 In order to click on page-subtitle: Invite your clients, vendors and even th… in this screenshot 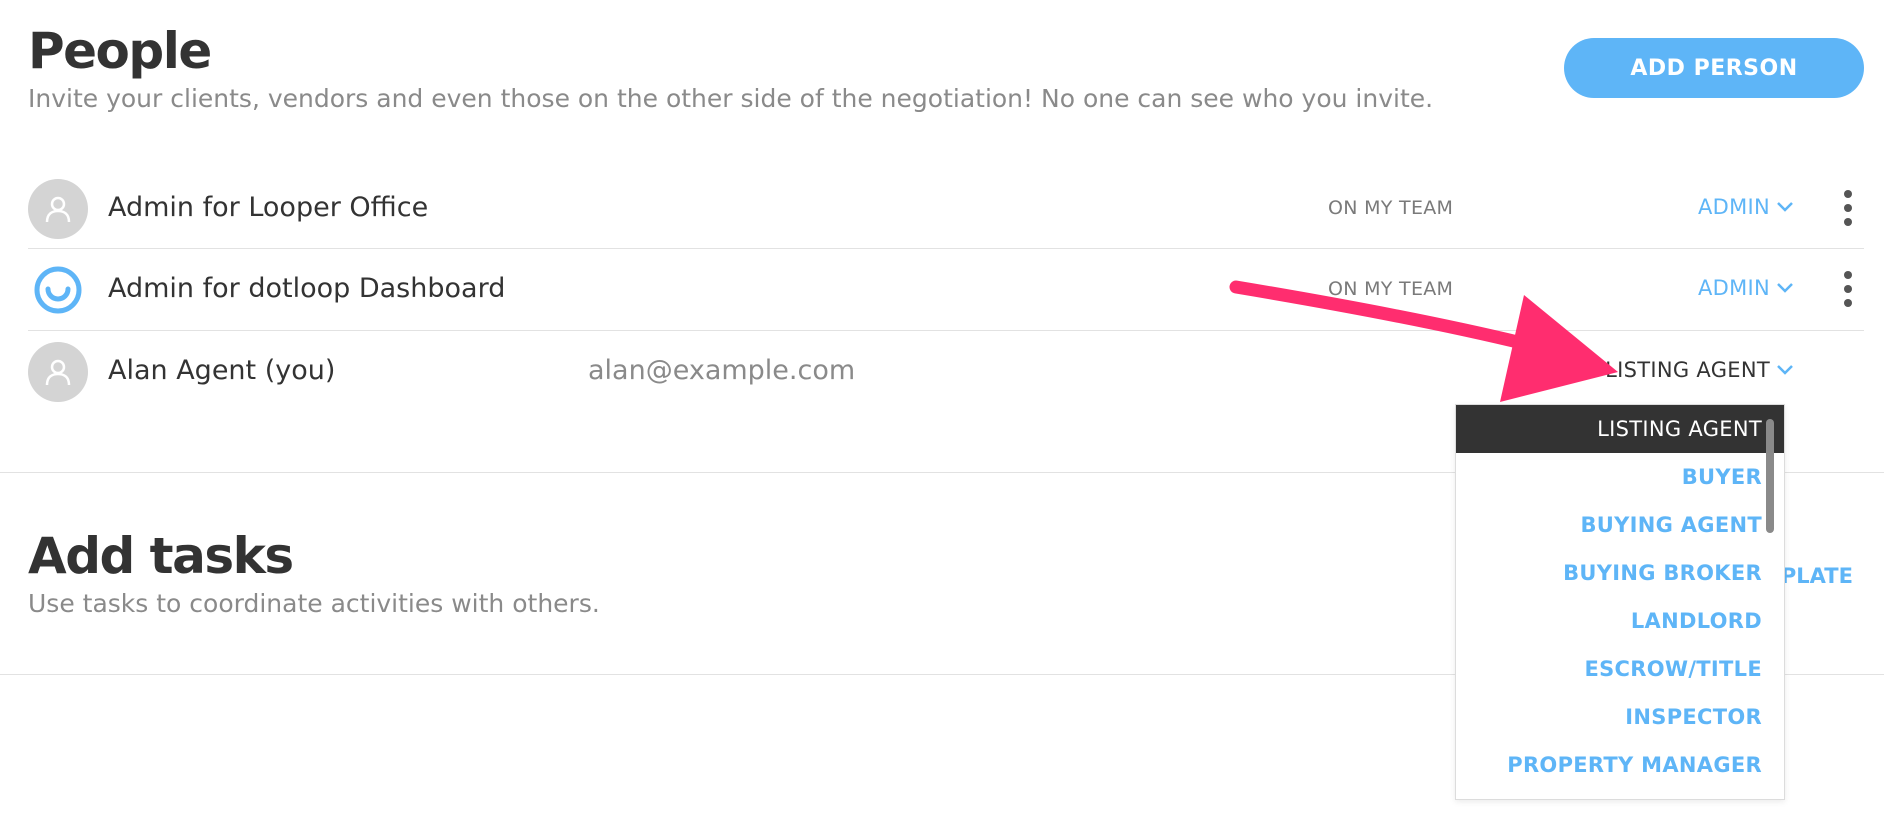, I will do `click(731, 98)`.